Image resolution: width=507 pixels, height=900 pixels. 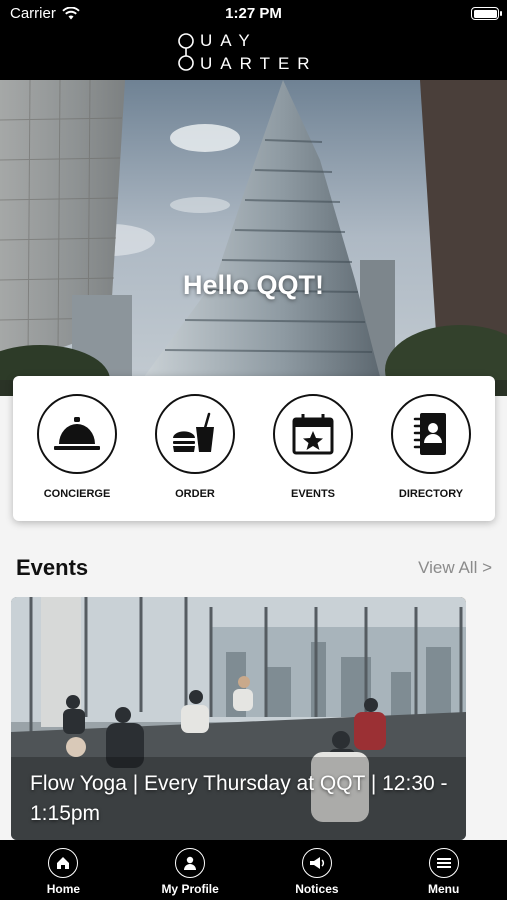 I want to click on app-header: Carrier 1:27 PM UAY UARTER, so click(x=253, y=40).